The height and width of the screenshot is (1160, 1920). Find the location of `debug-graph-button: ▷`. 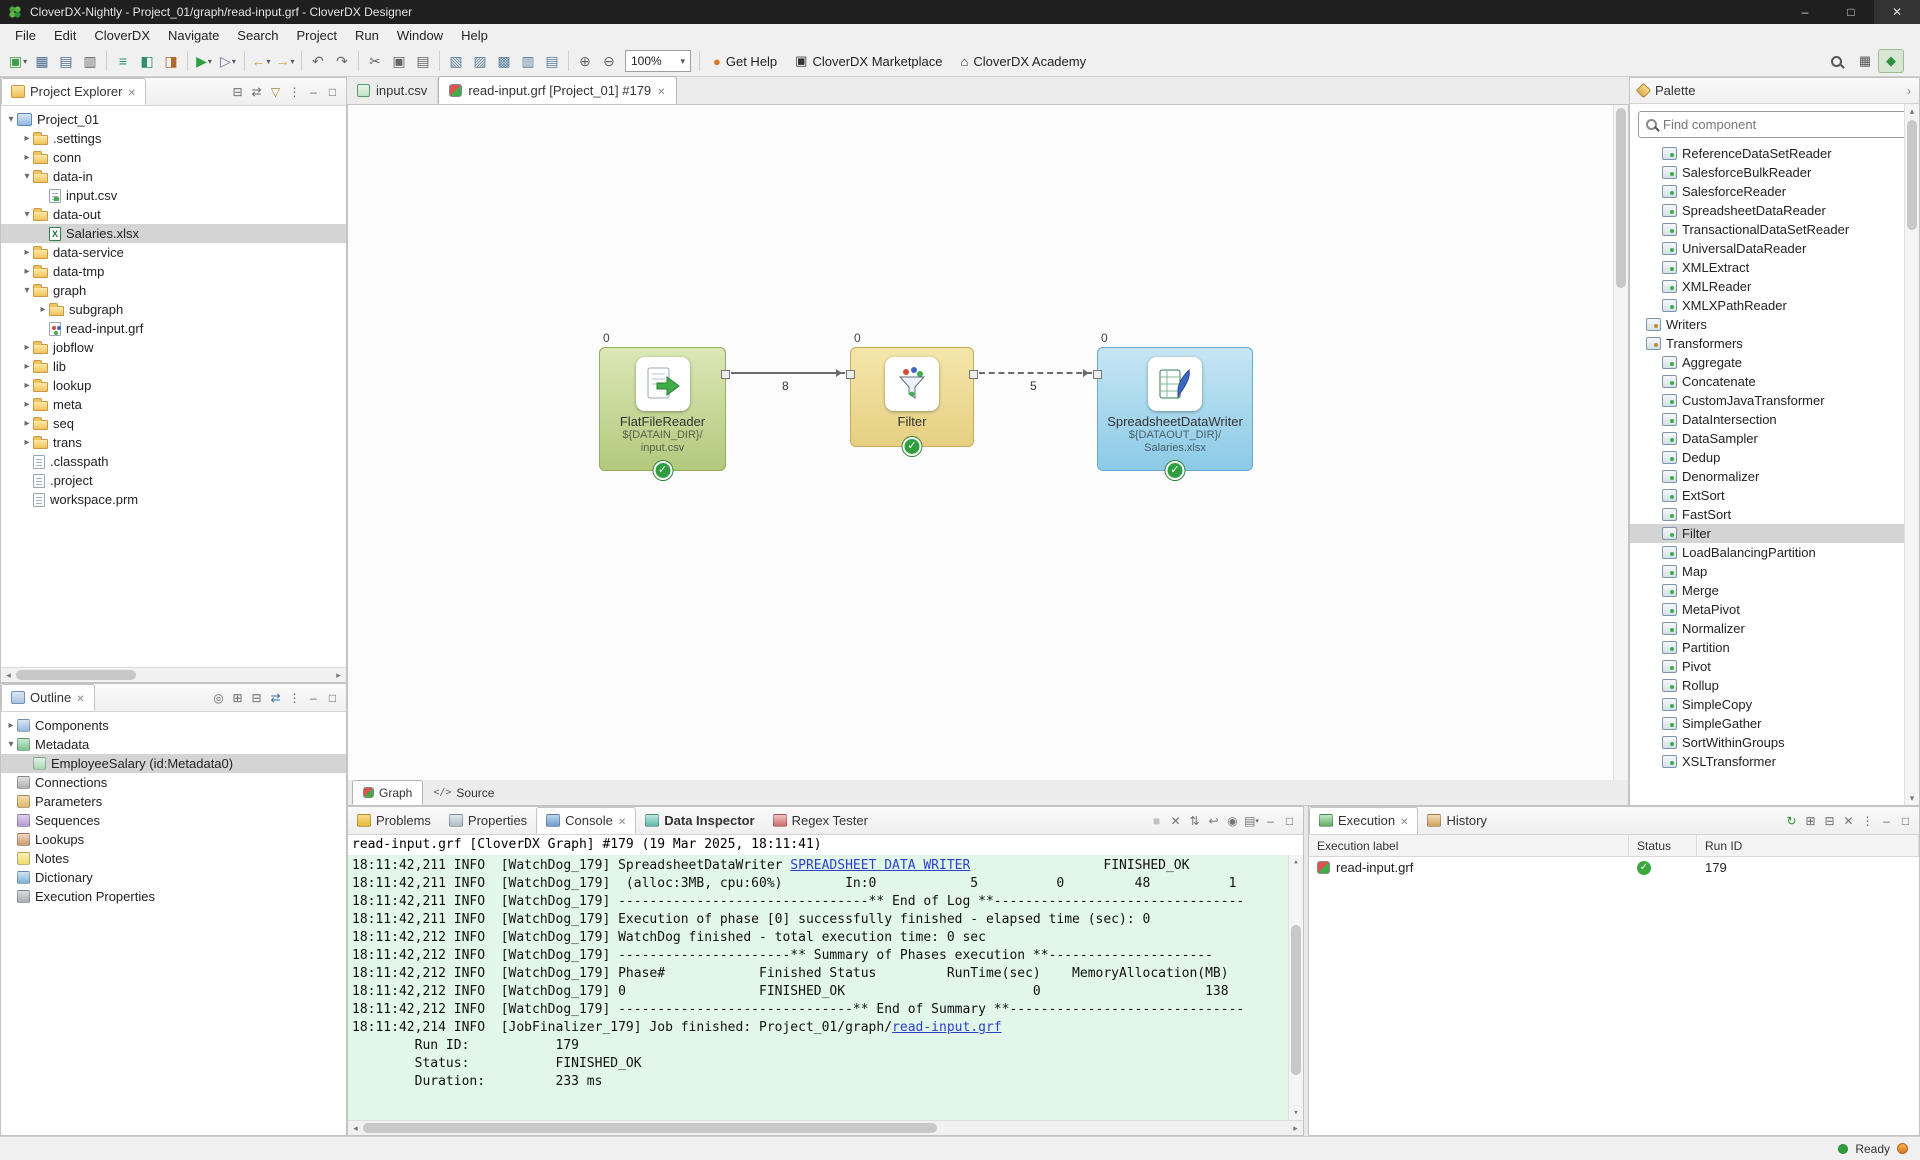

debug-graph-button: ▷ is located at coordinates (228, 61).